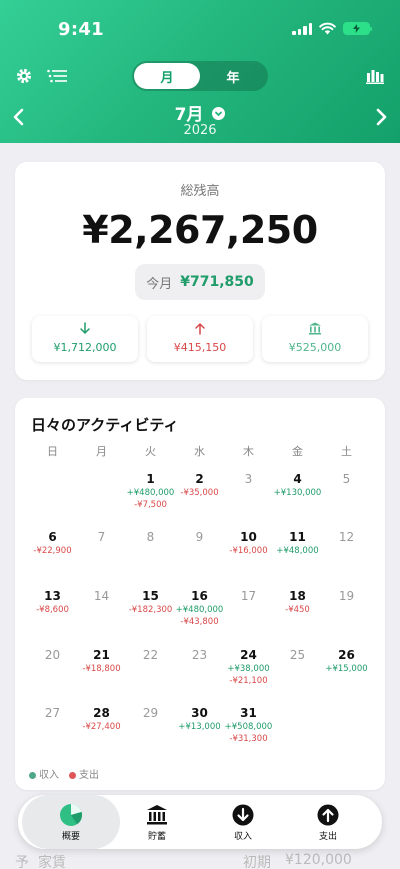 The width and height of the screenshot is (400, 869). What do you see at coordinates (101, 727) in the screenshot?
I see `day-expense: -¥27,400` at bounding box center [101, 727].